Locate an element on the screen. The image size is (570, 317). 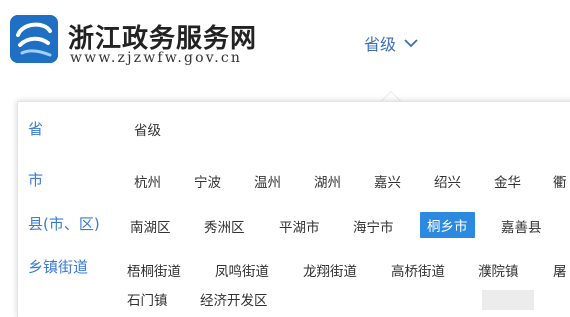
county-option: 平湖市 is located at coordinates (299, 226).